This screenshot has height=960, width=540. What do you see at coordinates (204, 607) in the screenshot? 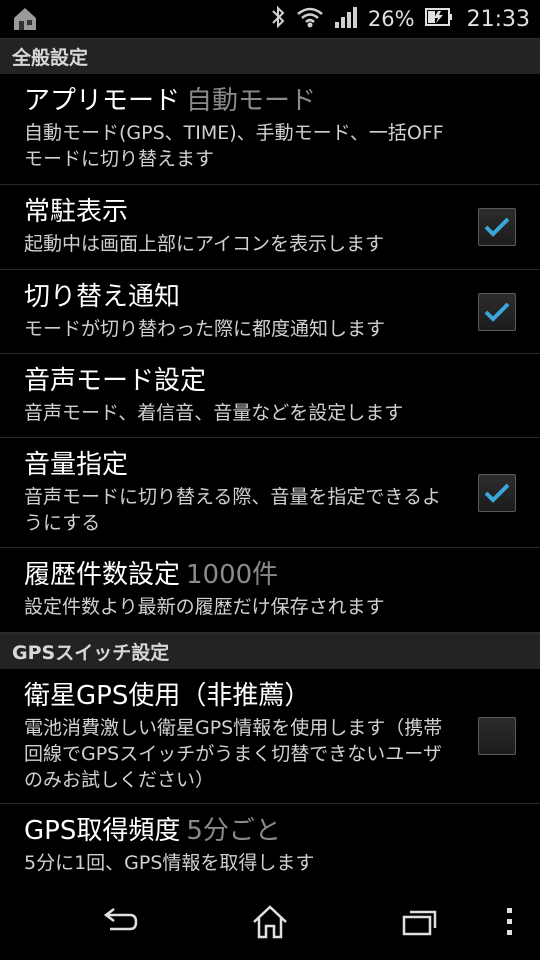
I see `pref-summary: 設定件数より最新の履歴だけ保存されます` at bounding box center [204, 607].